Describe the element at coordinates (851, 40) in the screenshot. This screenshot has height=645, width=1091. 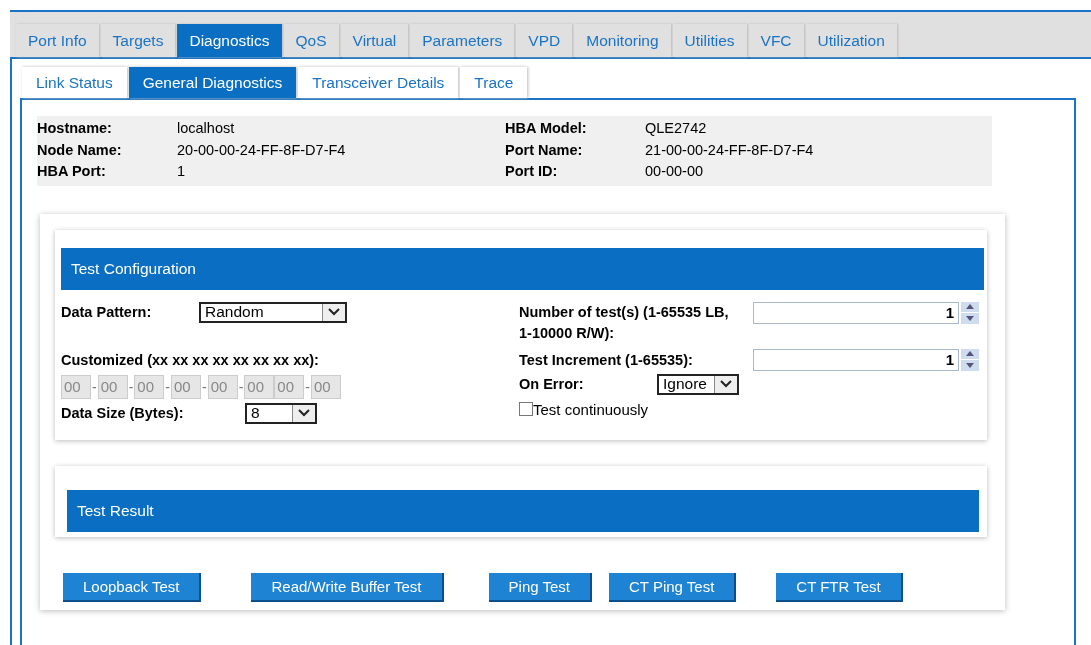
I see `tab: Utilization` at that location.